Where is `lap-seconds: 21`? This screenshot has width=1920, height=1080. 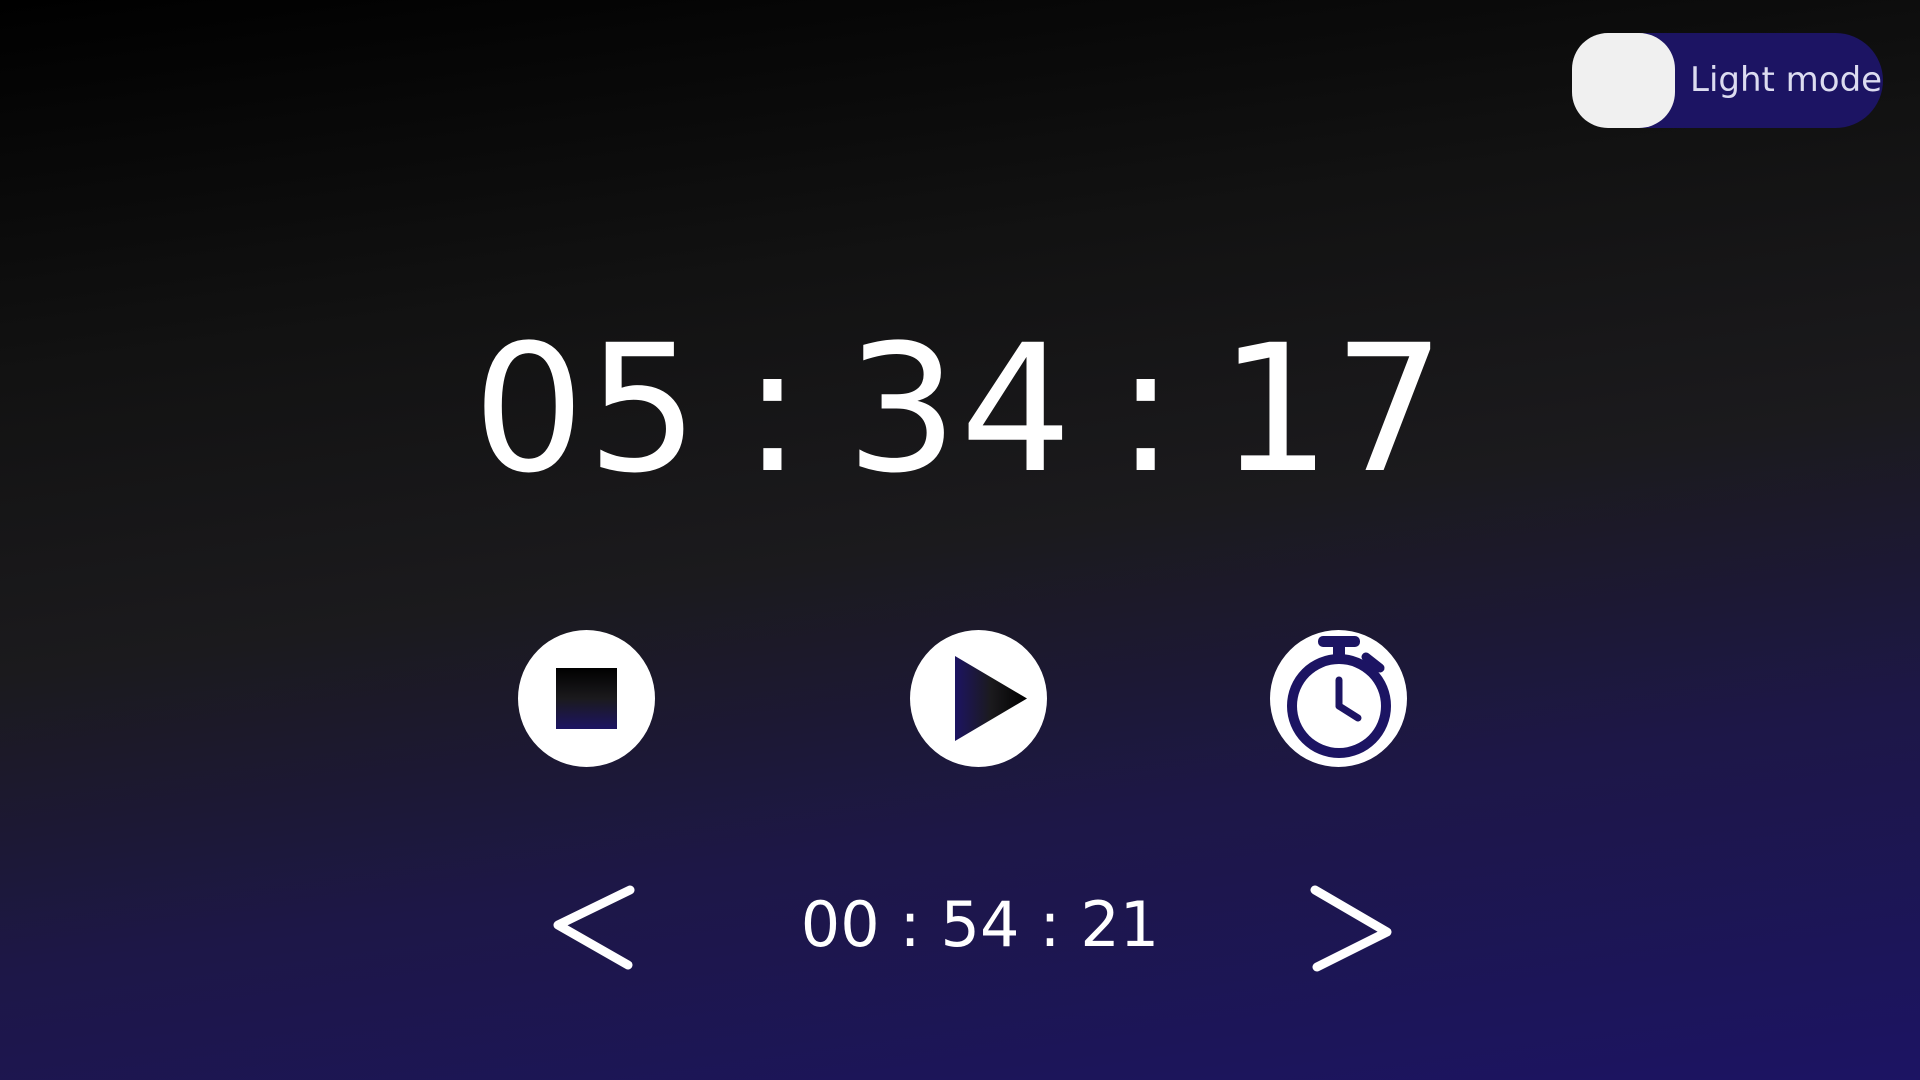
lap-seconds: 21 is located at coordinates (1120, 924).